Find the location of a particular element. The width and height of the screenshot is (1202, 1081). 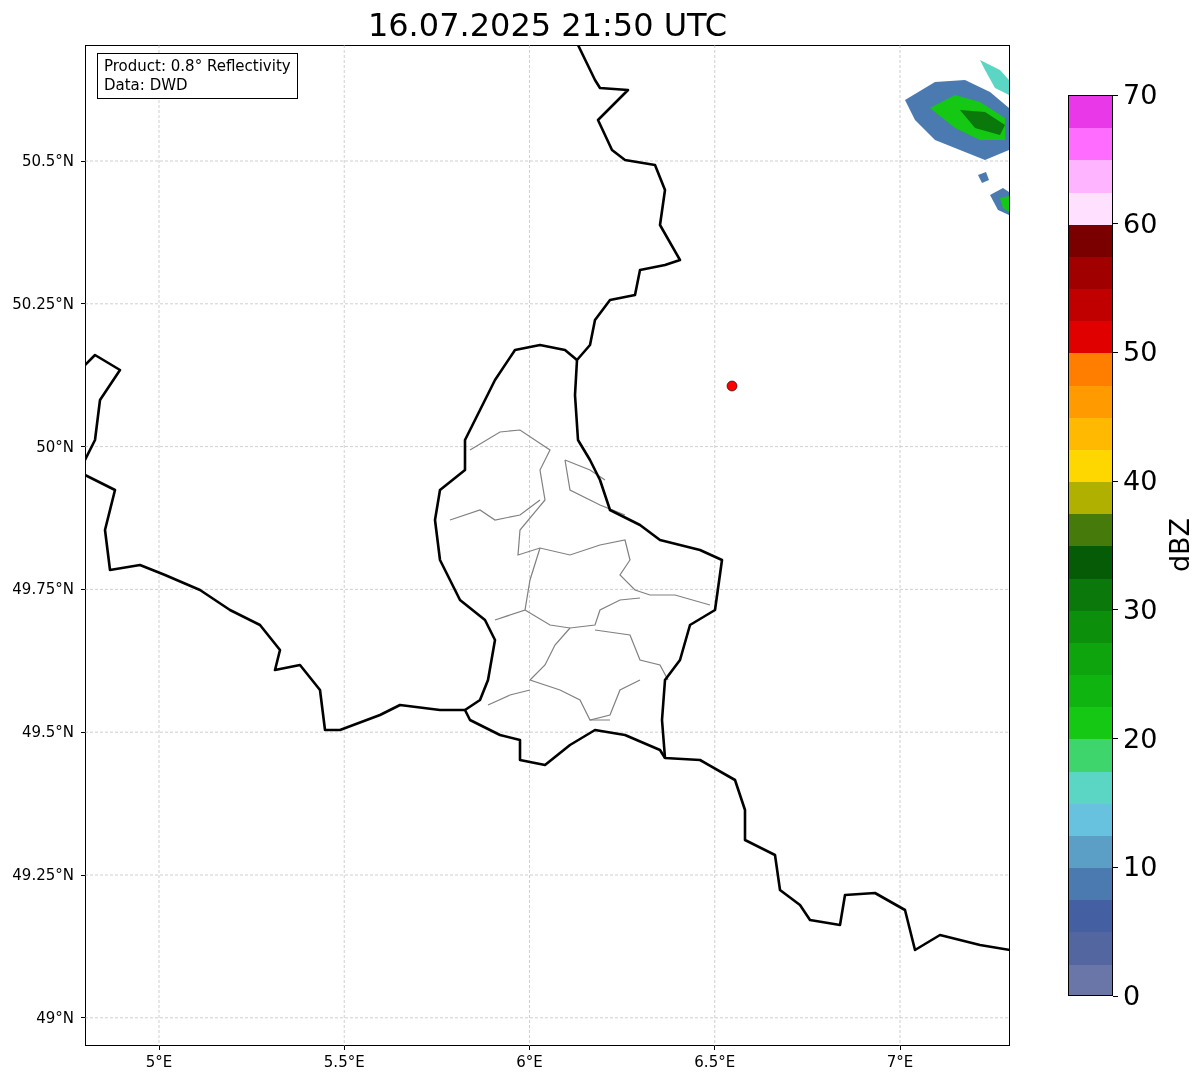

colorbar-tick-label: 60 is located at coordinates (1140, 223).